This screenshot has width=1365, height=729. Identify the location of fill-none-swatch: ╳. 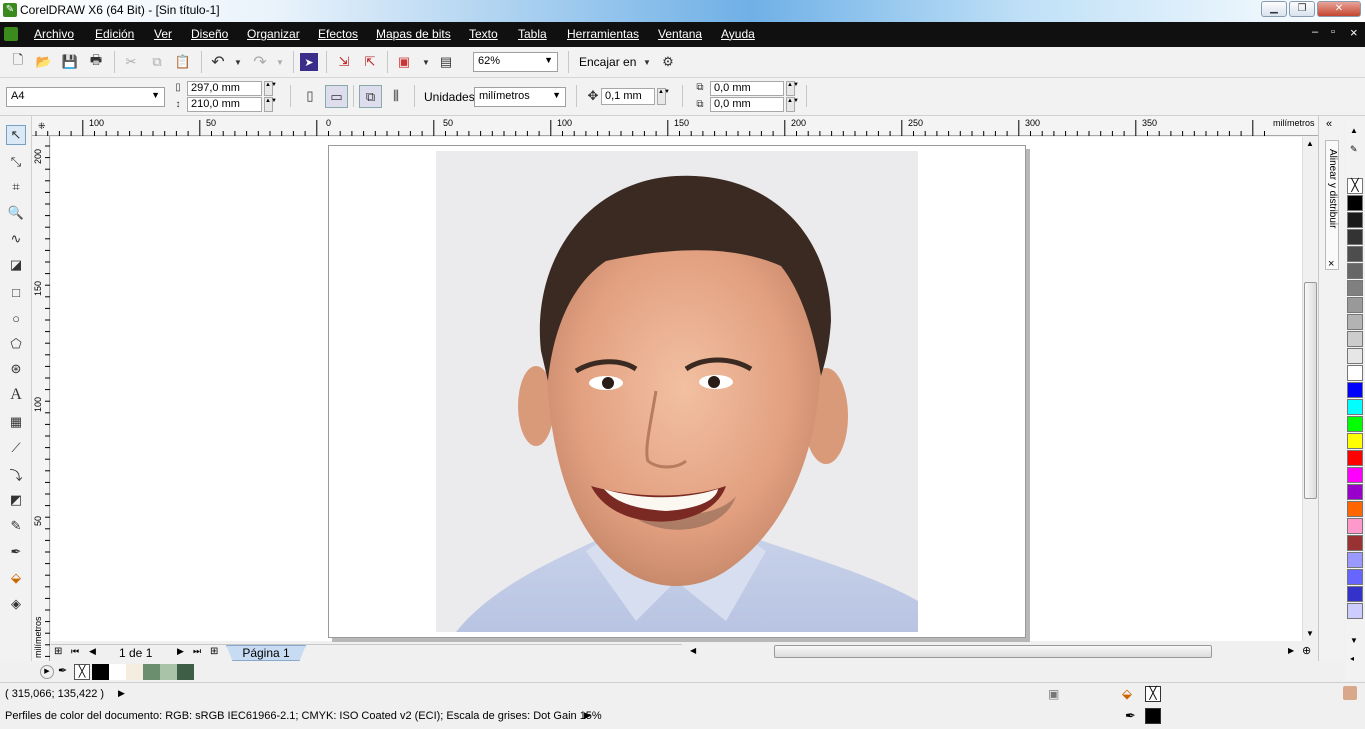
(1153, 694).